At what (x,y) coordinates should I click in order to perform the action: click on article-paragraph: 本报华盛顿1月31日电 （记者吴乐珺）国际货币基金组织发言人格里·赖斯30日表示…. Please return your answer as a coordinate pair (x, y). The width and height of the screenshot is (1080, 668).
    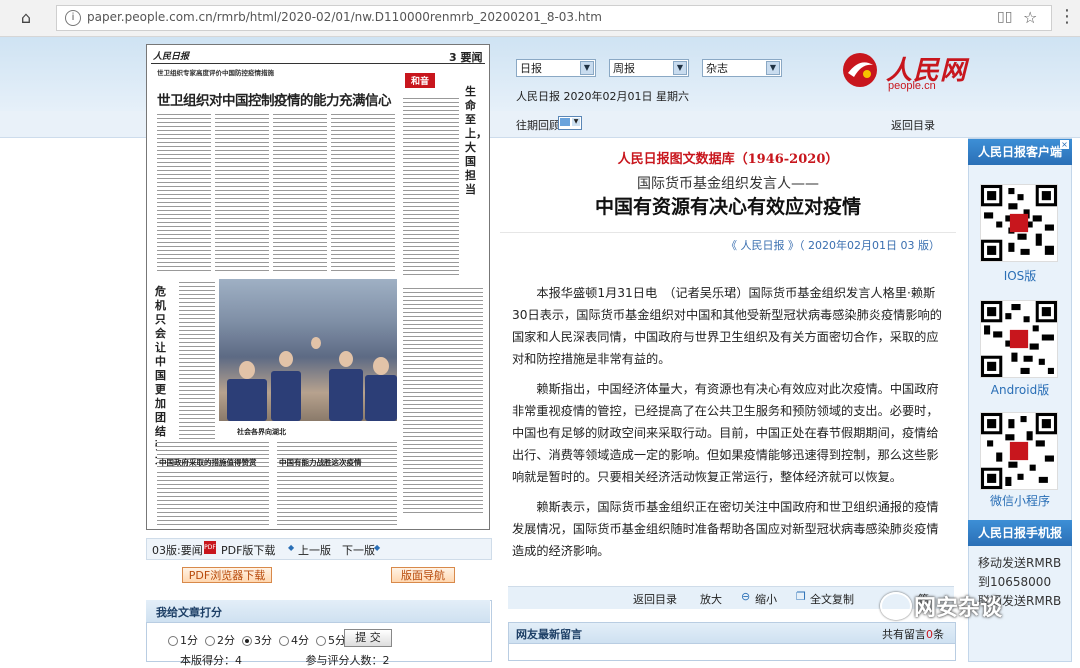
    Looking at the image, I should click on (727, 326).